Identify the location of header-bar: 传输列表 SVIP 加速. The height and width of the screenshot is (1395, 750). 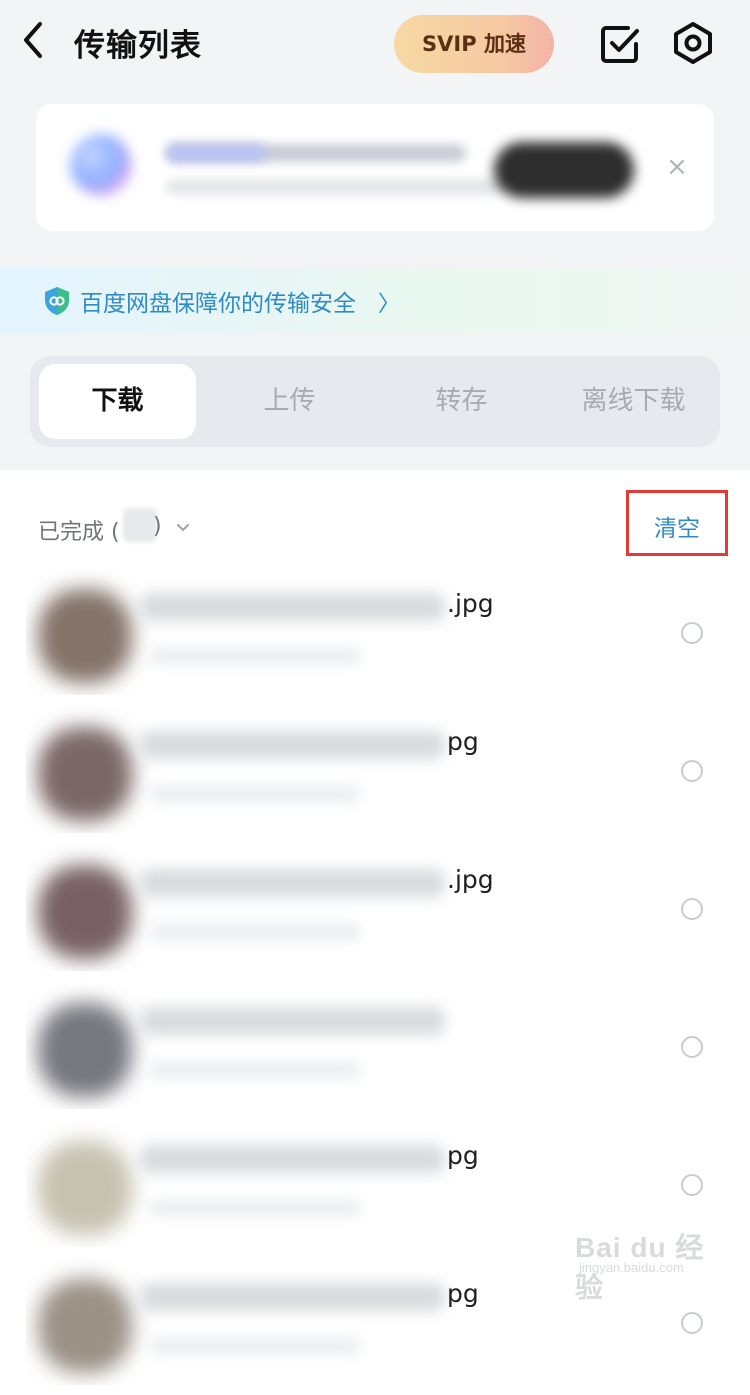
(375, 45).